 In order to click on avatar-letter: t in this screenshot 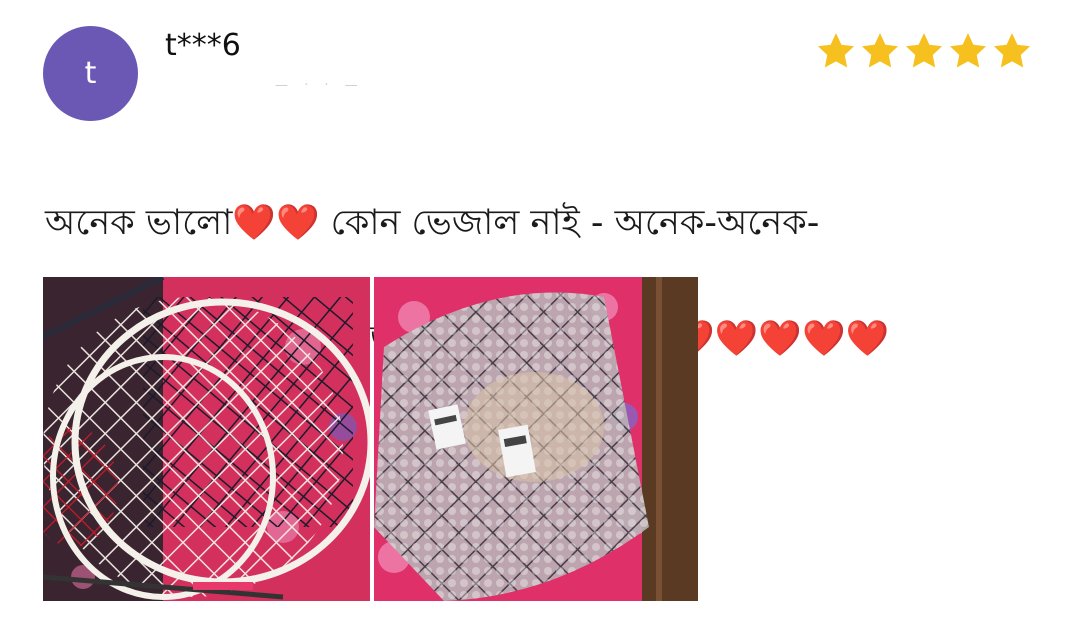, I will do `click(90, 73)`.